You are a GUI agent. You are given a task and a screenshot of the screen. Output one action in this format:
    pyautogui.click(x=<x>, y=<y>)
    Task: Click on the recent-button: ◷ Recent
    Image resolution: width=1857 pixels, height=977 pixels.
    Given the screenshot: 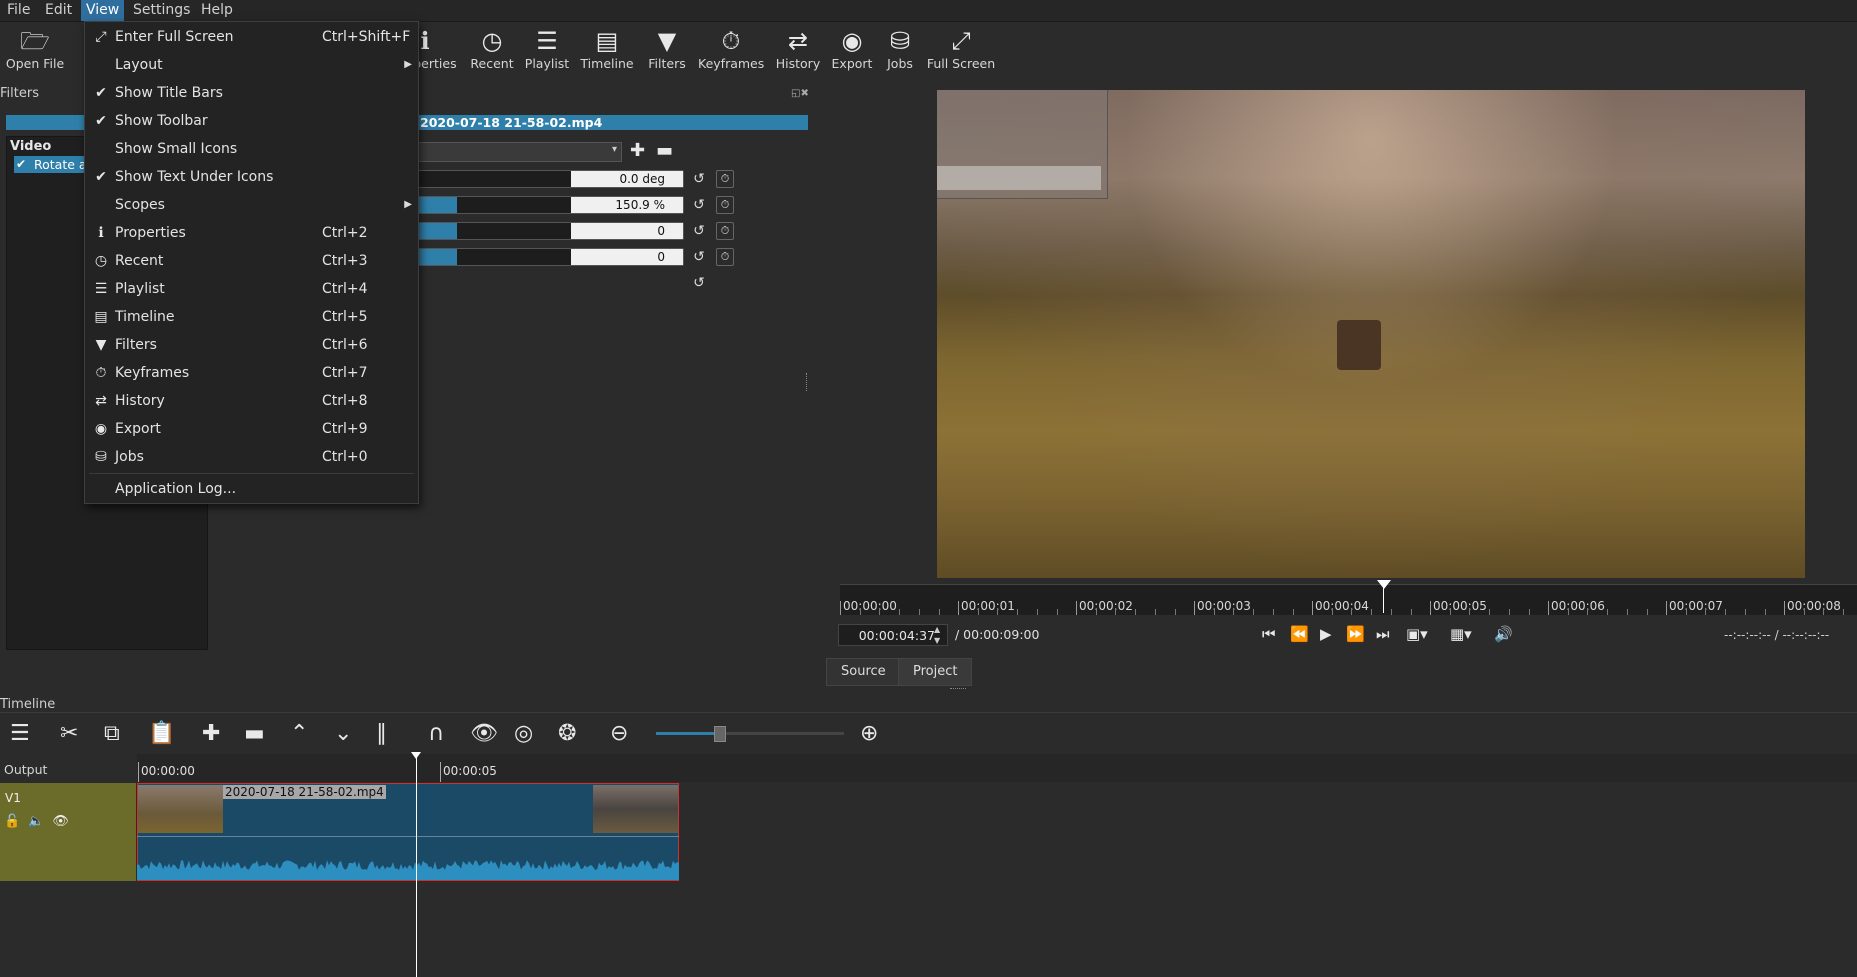 What is the action you would take?
    pyautogui.click(x=492, y=52)
    